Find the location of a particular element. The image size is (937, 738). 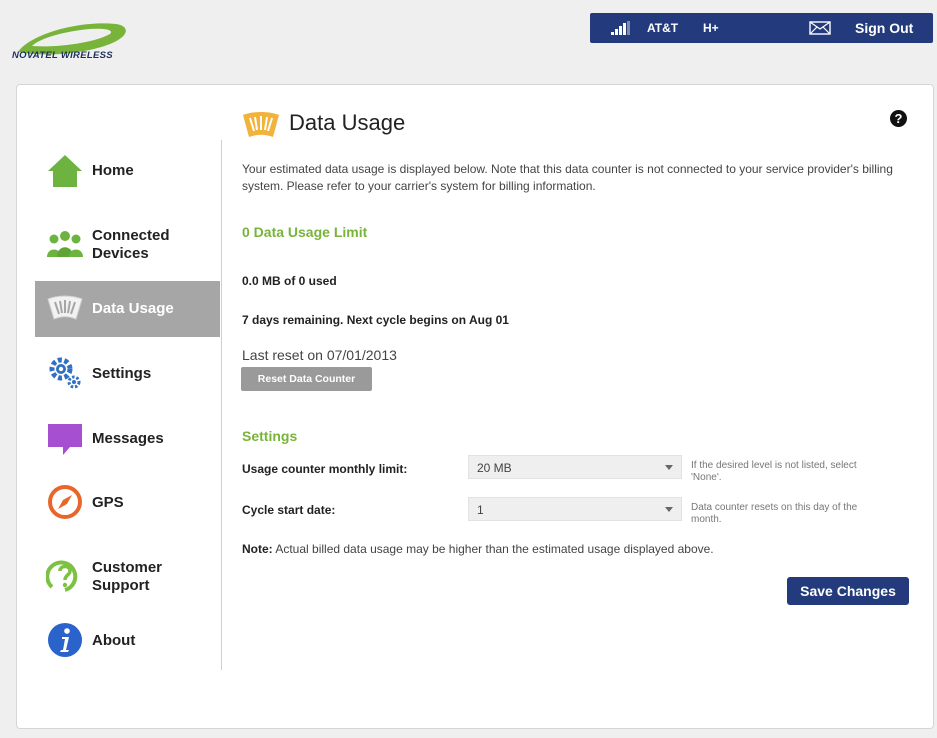

sidebar-item-messages: Messages is located at coordinates (127, 439).